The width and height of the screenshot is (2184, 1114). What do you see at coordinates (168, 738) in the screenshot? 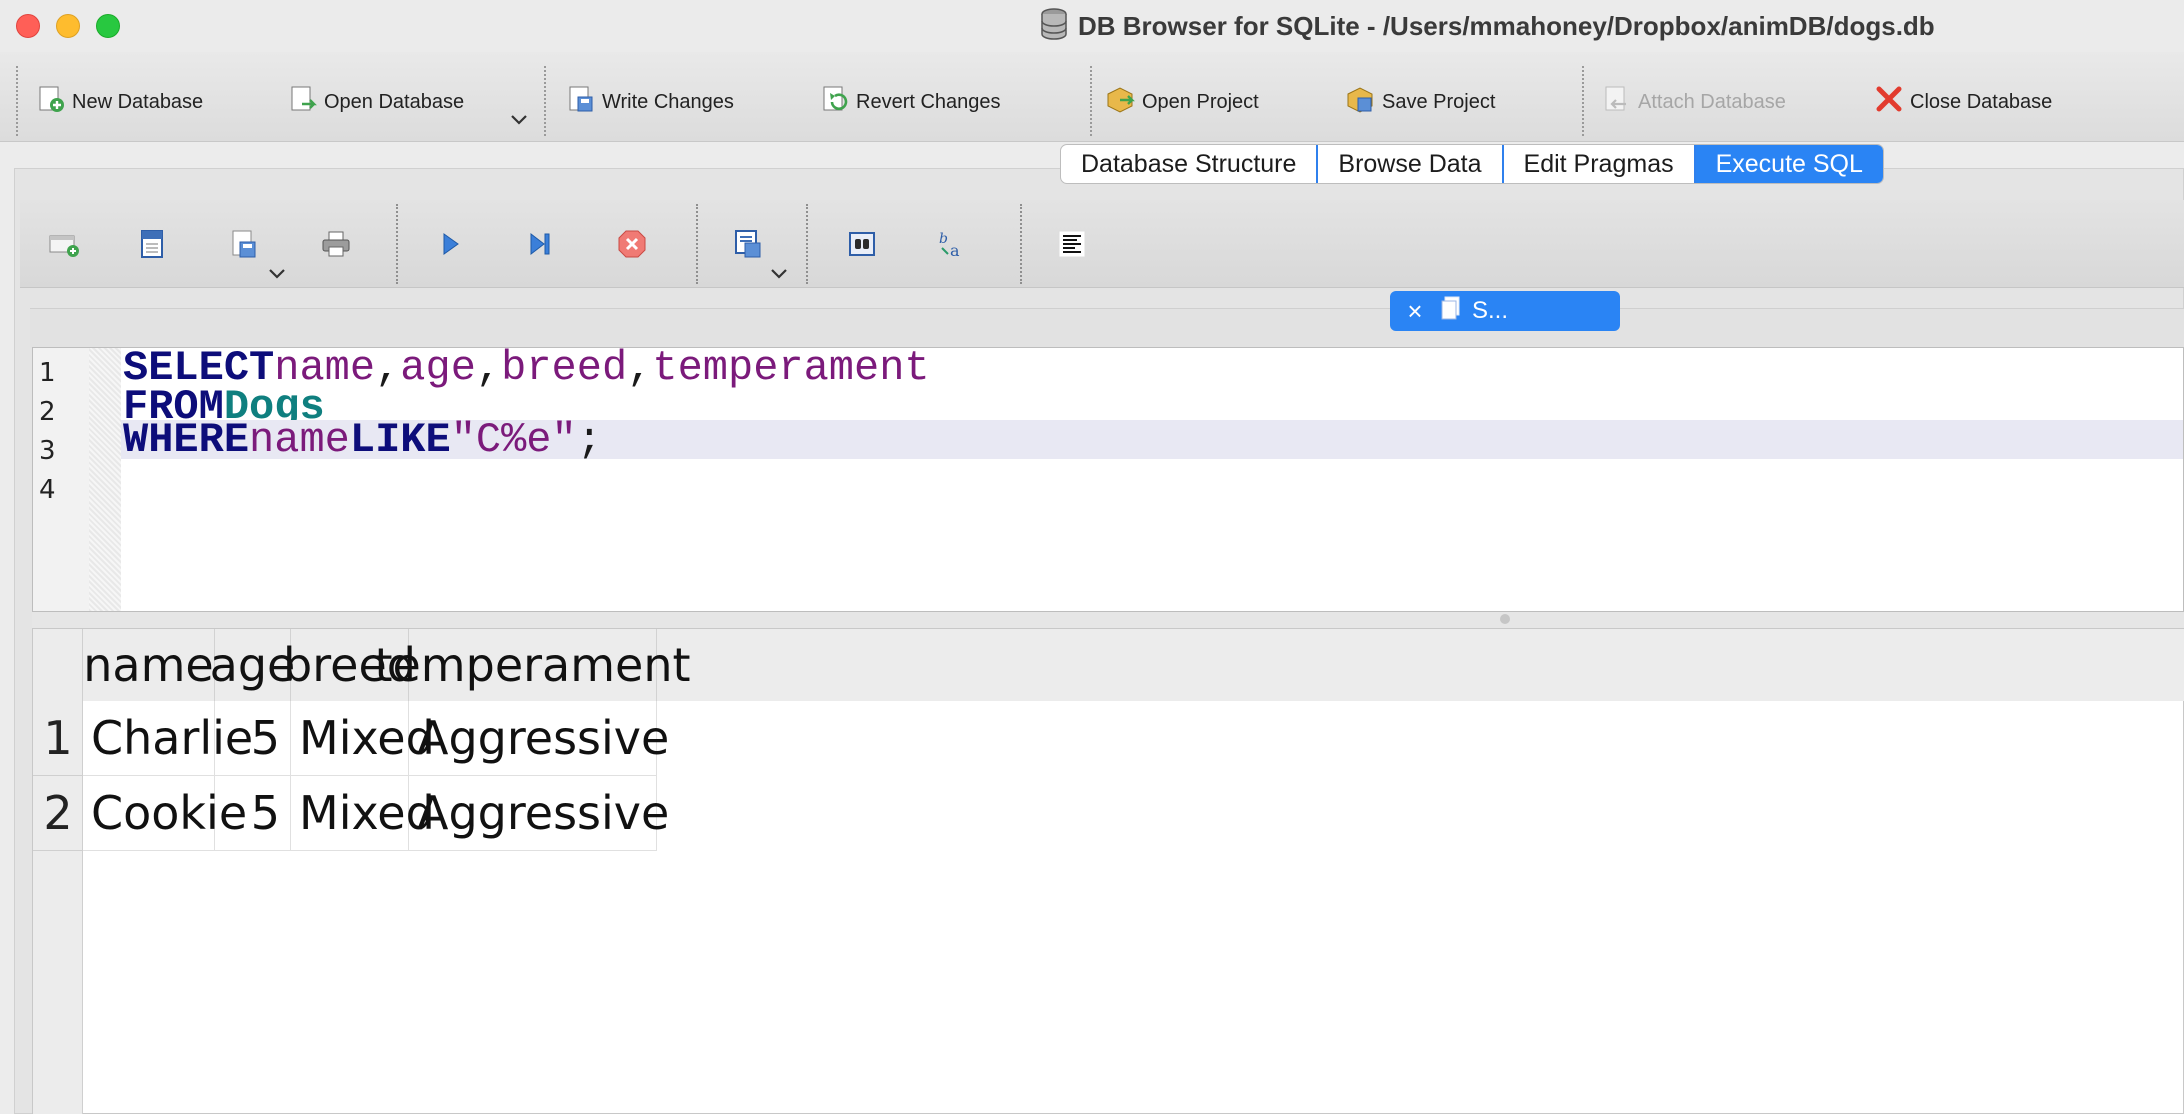
I see `table-cell: Charlie` at bounding box center [168, 738].